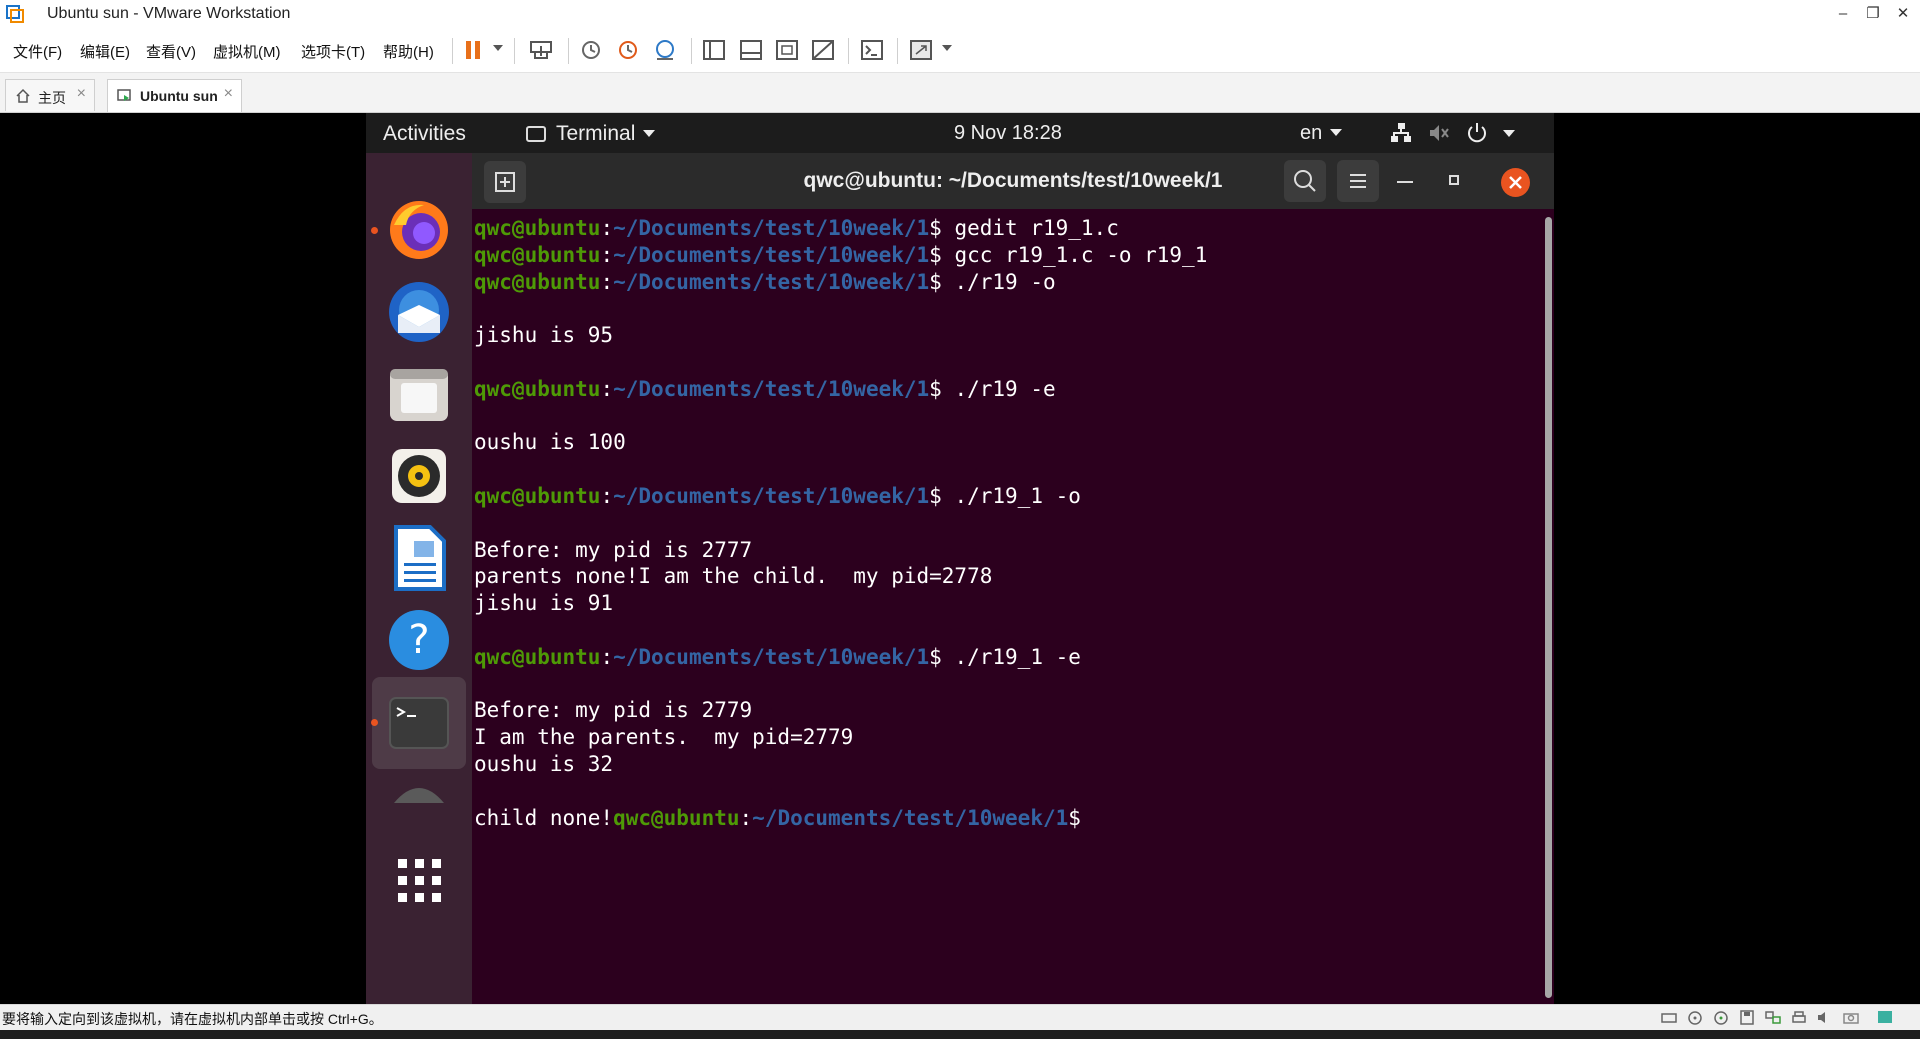  I want to click on gnome-top-bar: Activities Terminal 9 Nov 18:28 en, so click(960, 133).